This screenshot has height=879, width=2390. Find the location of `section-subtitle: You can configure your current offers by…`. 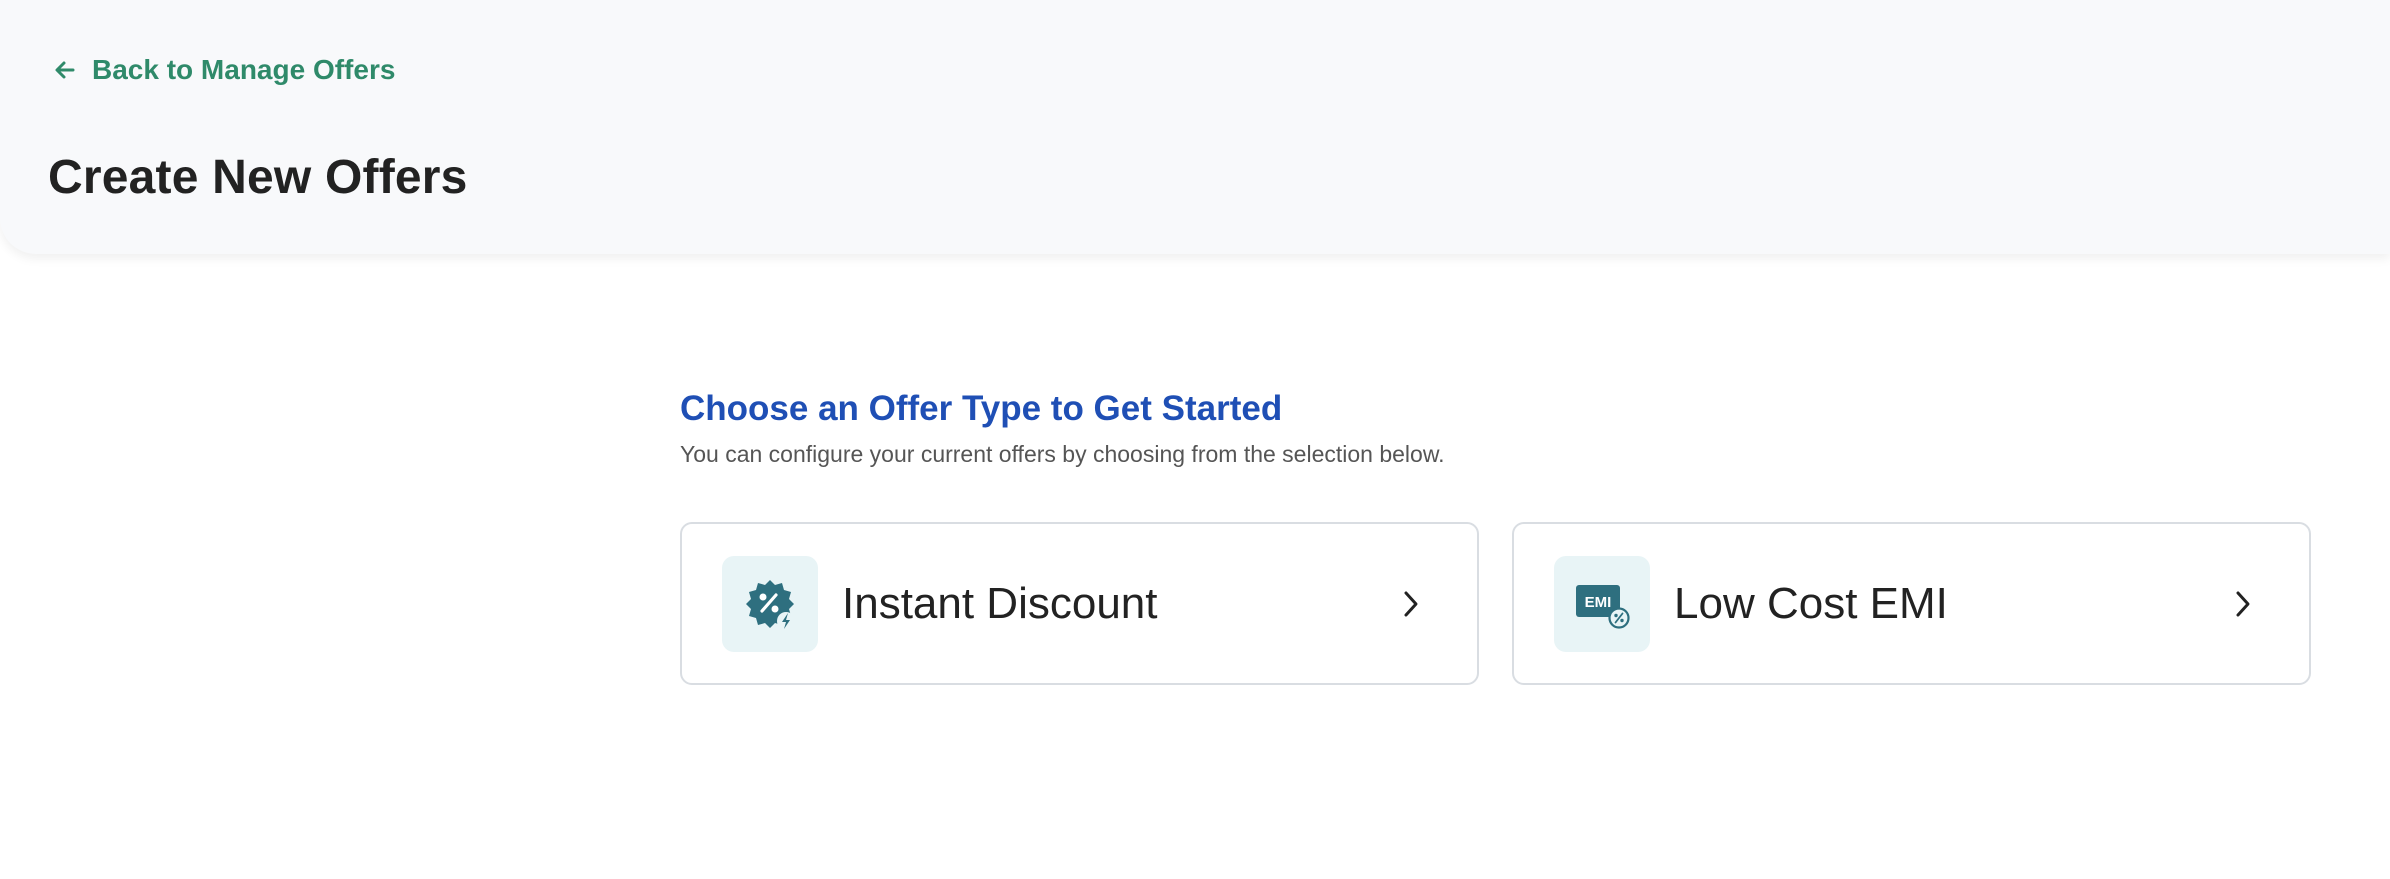

section-subtitle: You can configure your current offers by… is located at coordinates (1062, 454).